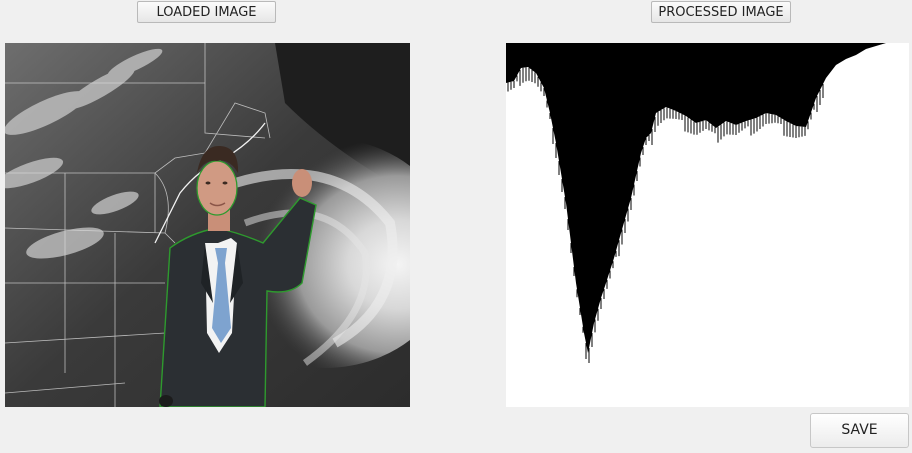  Describe the element at coordinates (859, 430) in the screenshot. I see `save-button: SAVE` at that location.